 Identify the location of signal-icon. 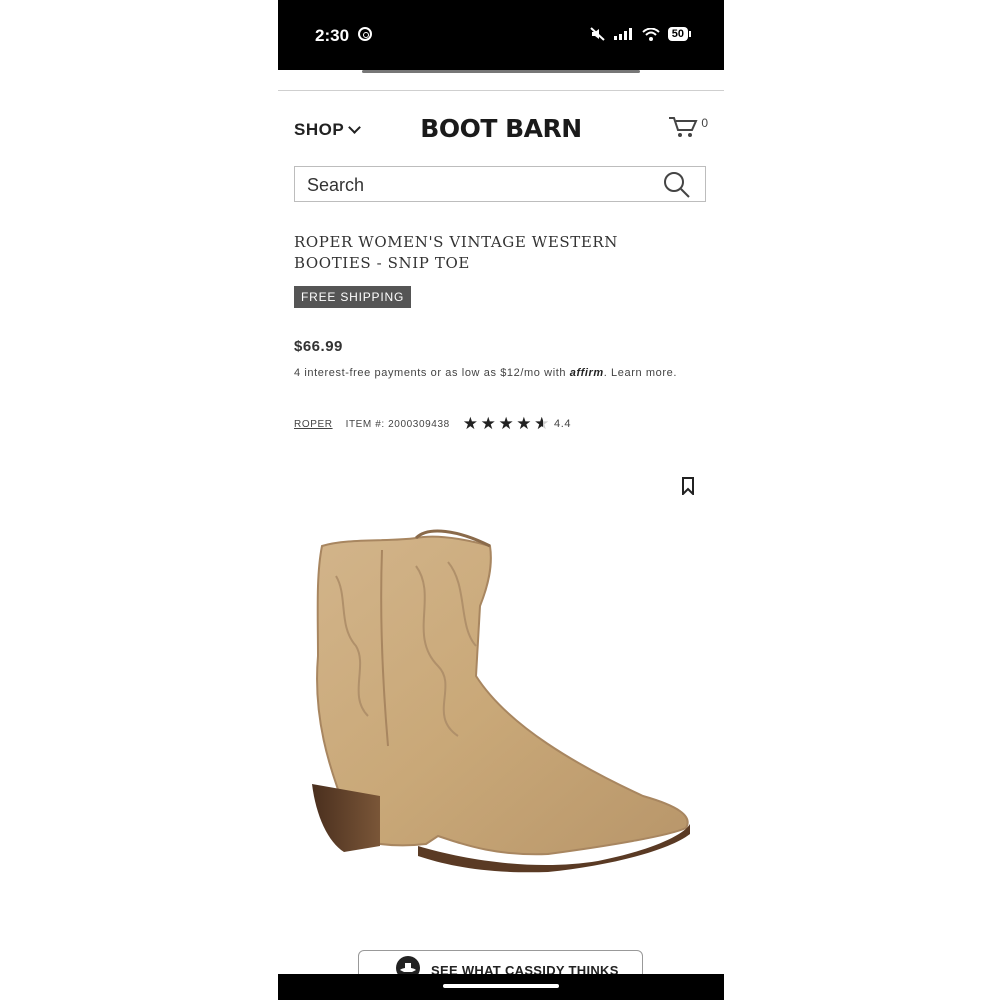
(623, 34).